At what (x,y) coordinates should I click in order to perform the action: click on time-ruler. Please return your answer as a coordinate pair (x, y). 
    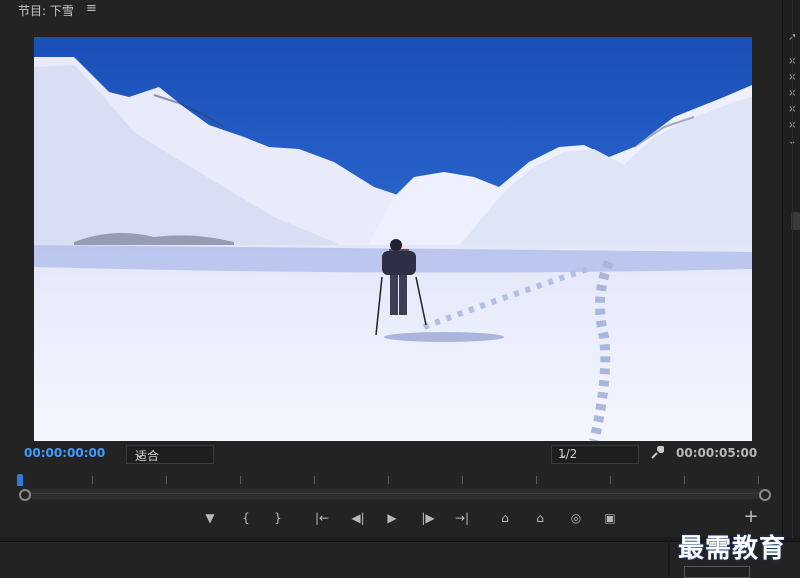
    Looking at the image, I should click on (391, 479).